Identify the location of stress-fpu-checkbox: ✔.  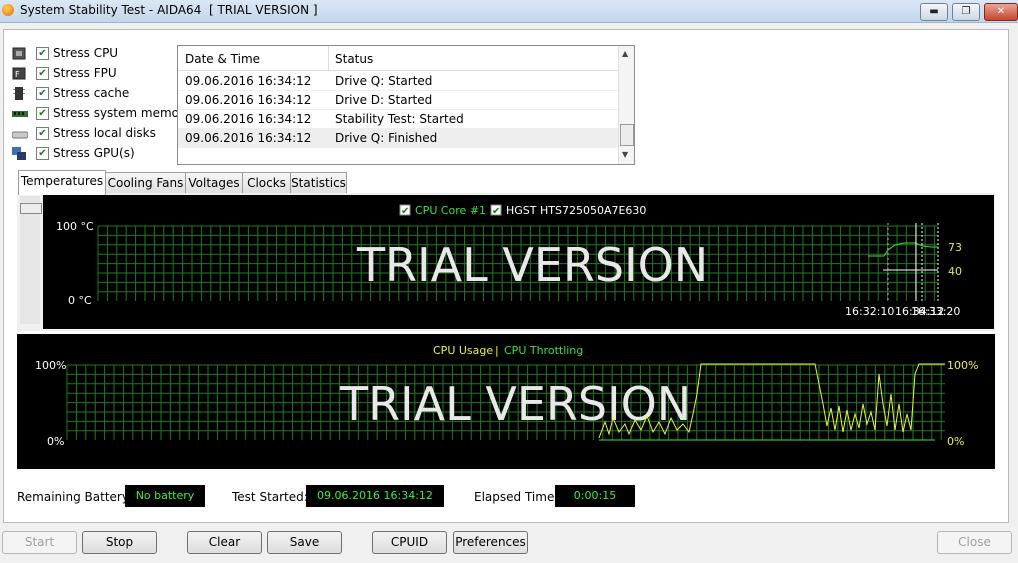
(42, 73).